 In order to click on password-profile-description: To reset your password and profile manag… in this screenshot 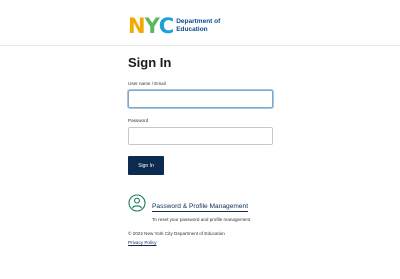, I will do `click(201, 219)`.